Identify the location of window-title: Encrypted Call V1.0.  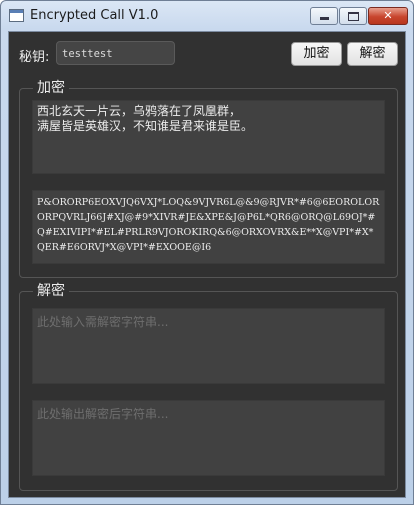
(94, 15).